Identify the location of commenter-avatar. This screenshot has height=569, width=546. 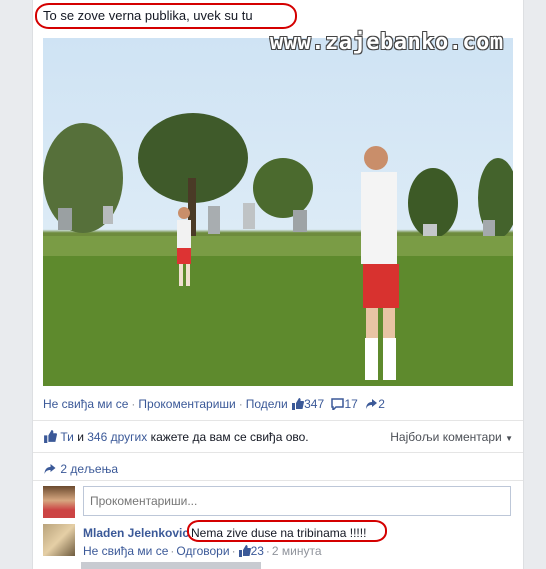
(59, 540).